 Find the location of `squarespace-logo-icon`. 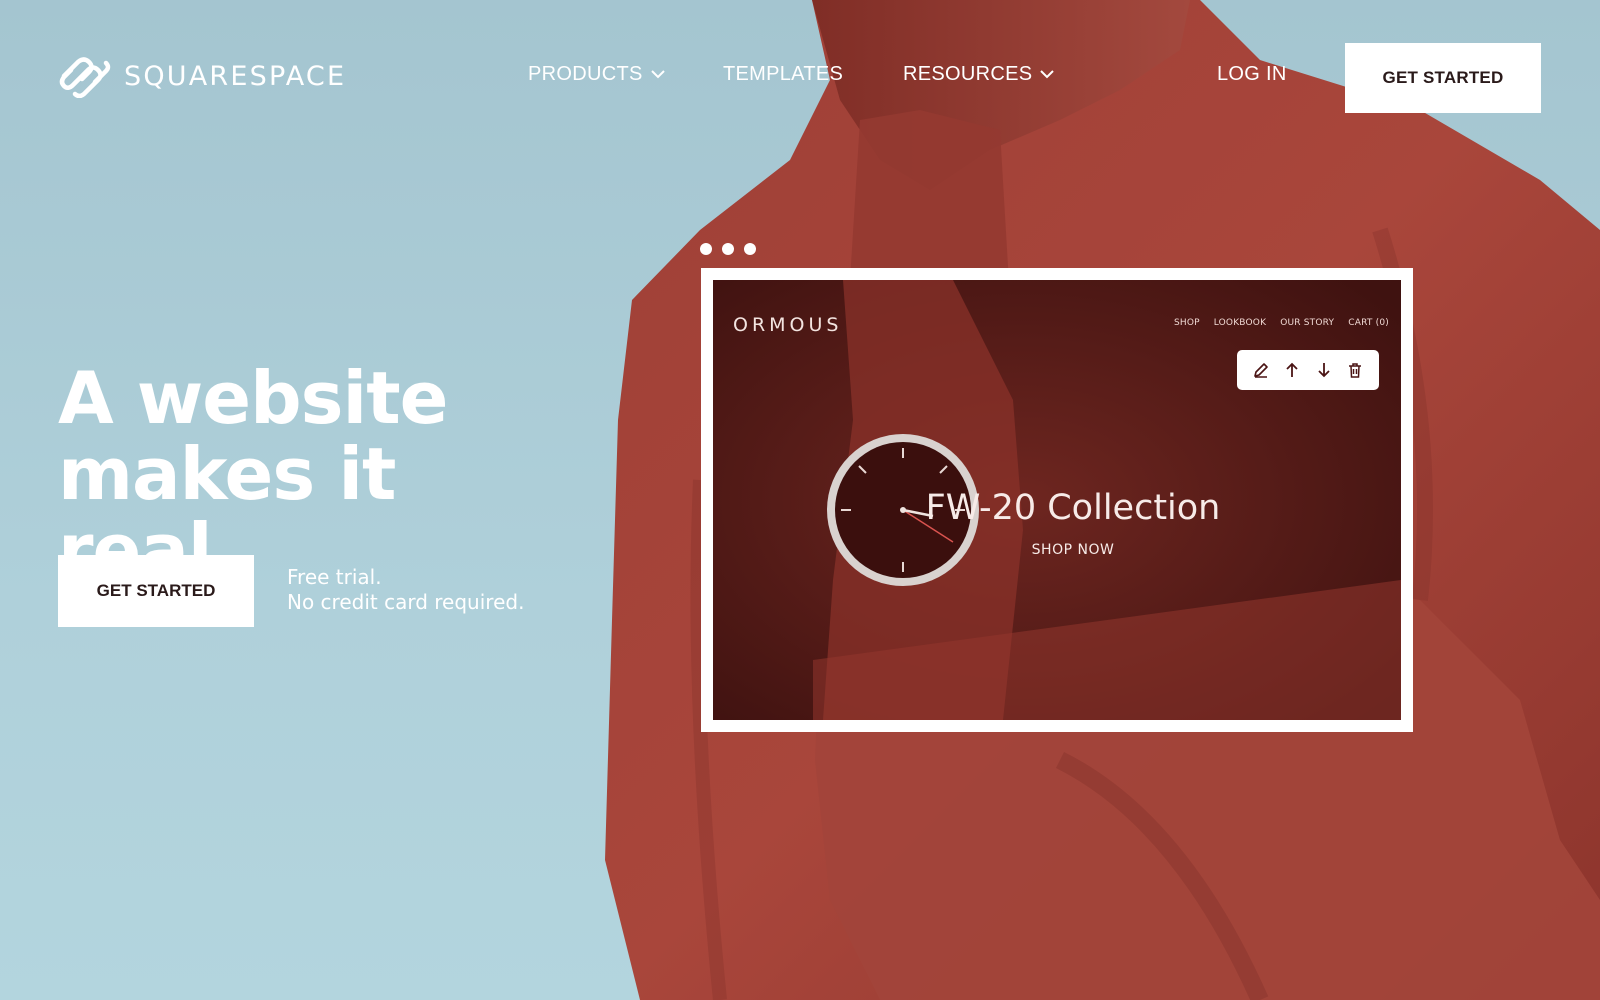

squarespace-logo-icon is located at coordinates (85, 77).